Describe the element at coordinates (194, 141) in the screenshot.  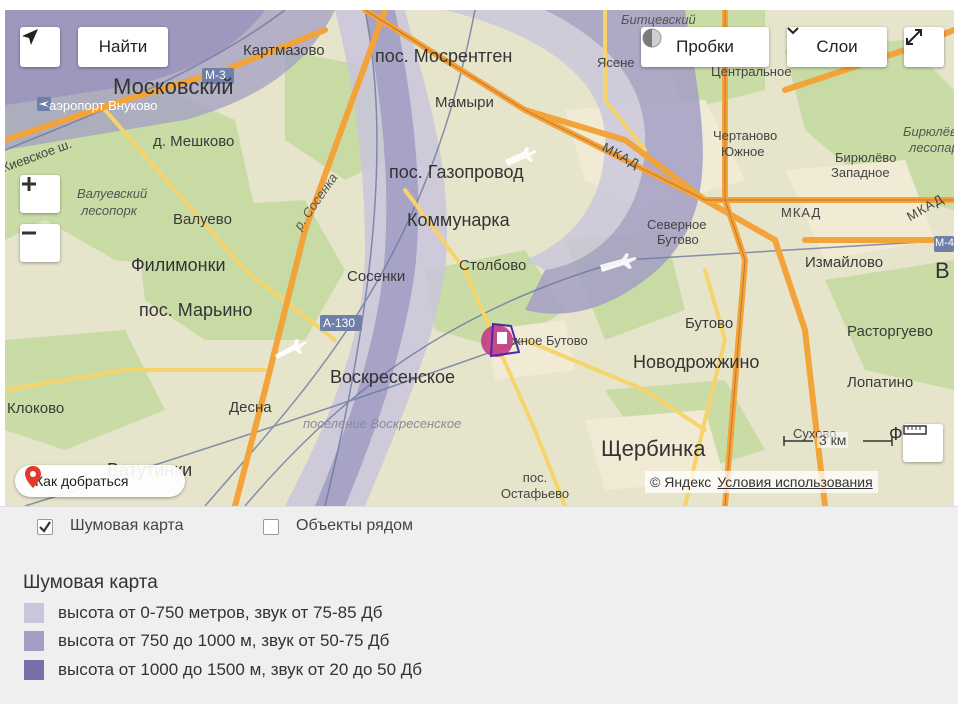
I see `map-label-meshkovo: д. Мешково` at that location.